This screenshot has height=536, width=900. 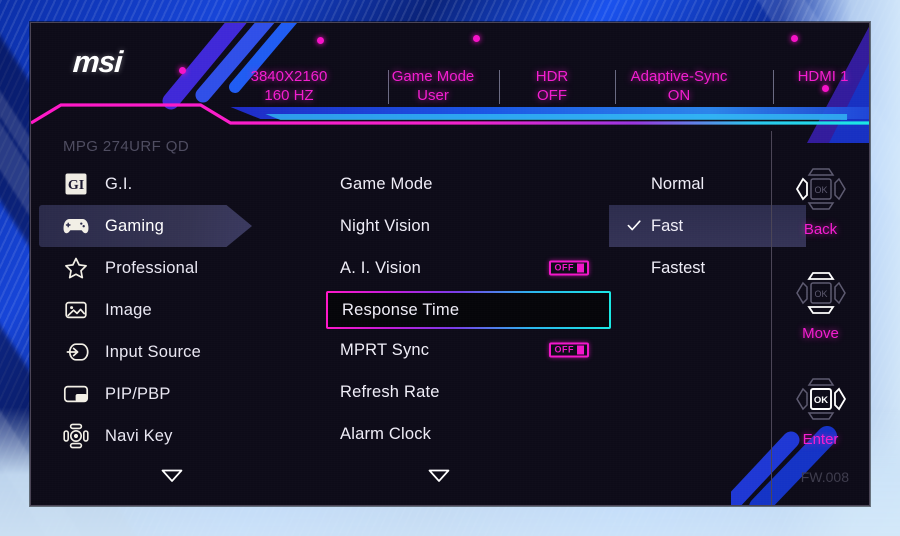 What do you see at coordinates (820, 229) in the screenshot?
I see `hint-label: Back` at bounding box center [820, 229].